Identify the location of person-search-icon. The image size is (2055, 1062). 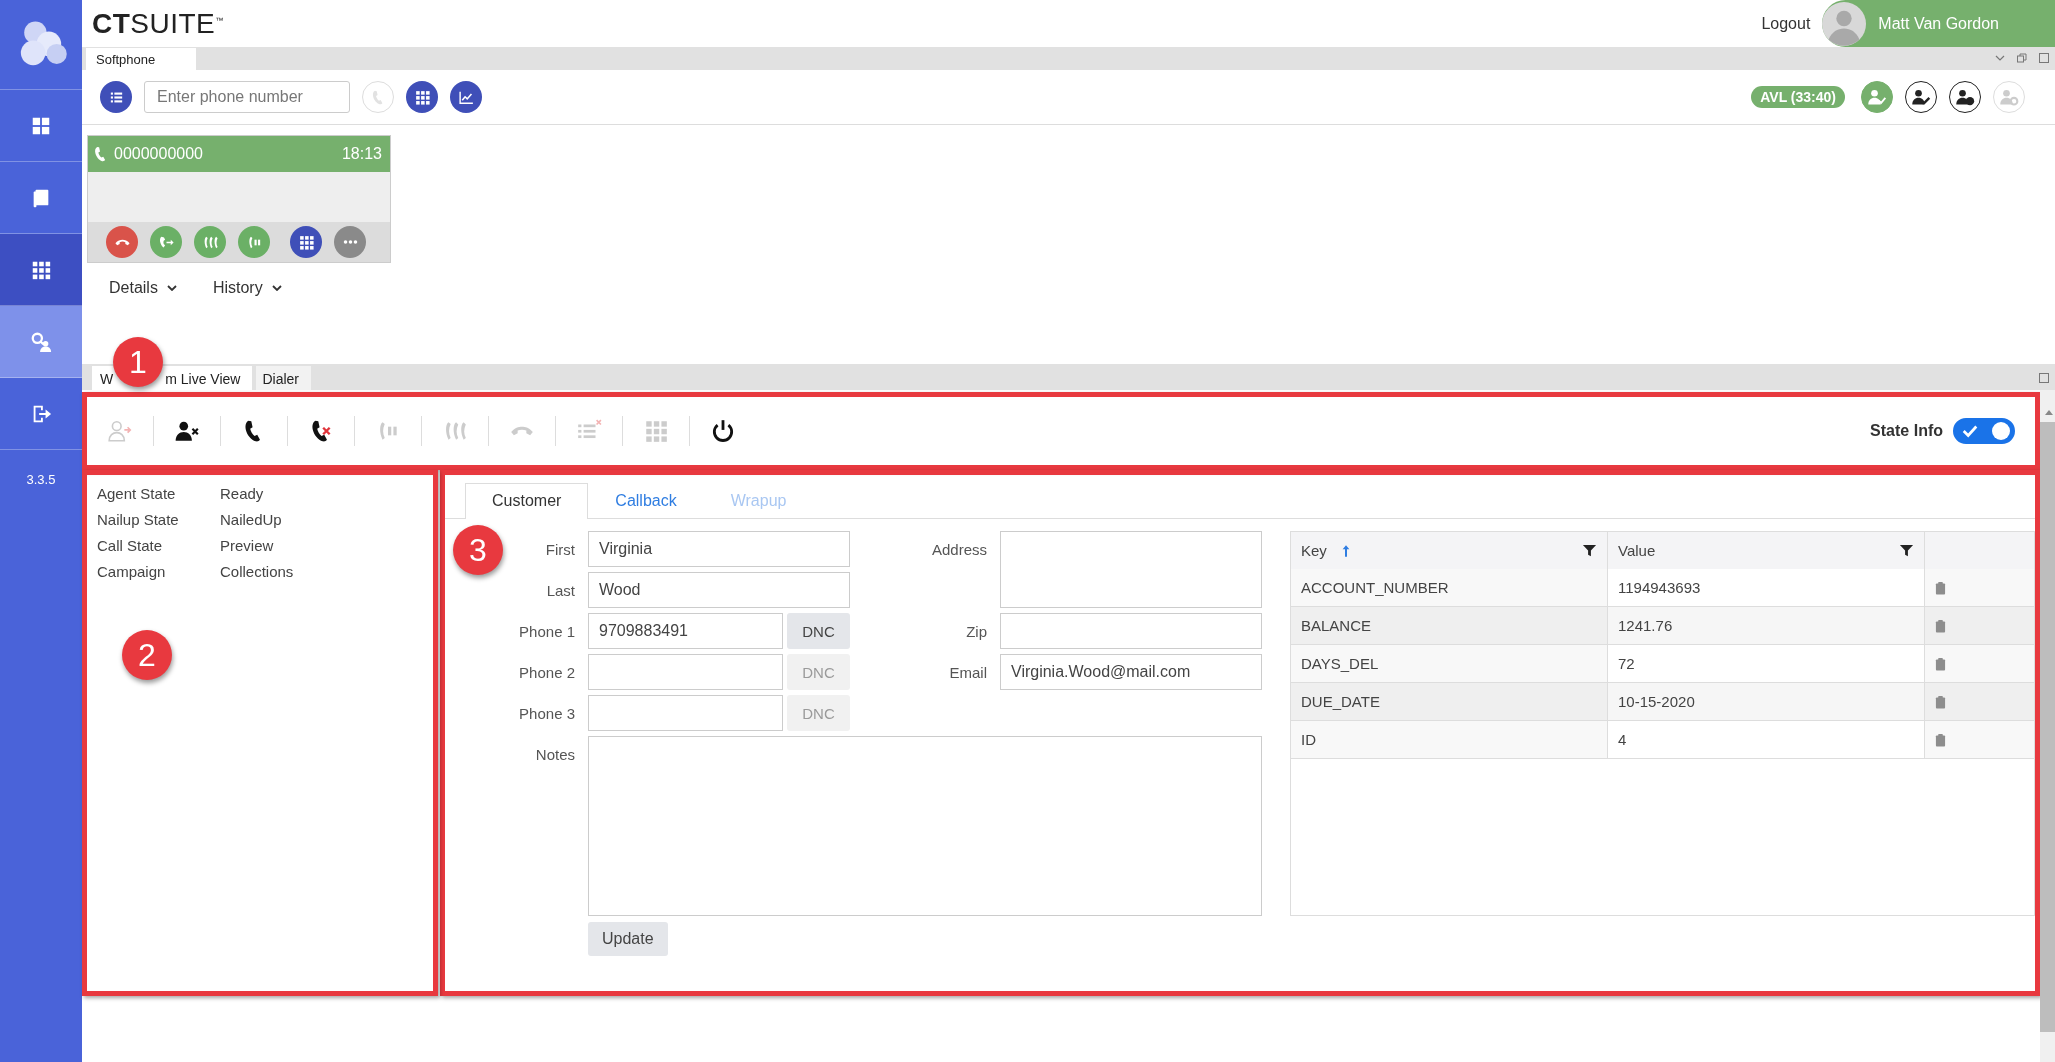
(41, 341).